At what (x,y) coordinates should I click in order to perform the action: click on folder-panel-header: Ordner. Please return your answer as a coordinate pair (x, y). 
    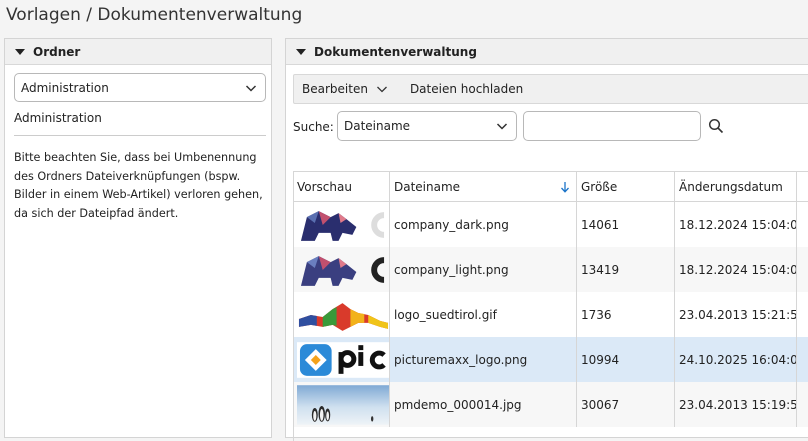
    Looking at the image, I should click on (138, 52).